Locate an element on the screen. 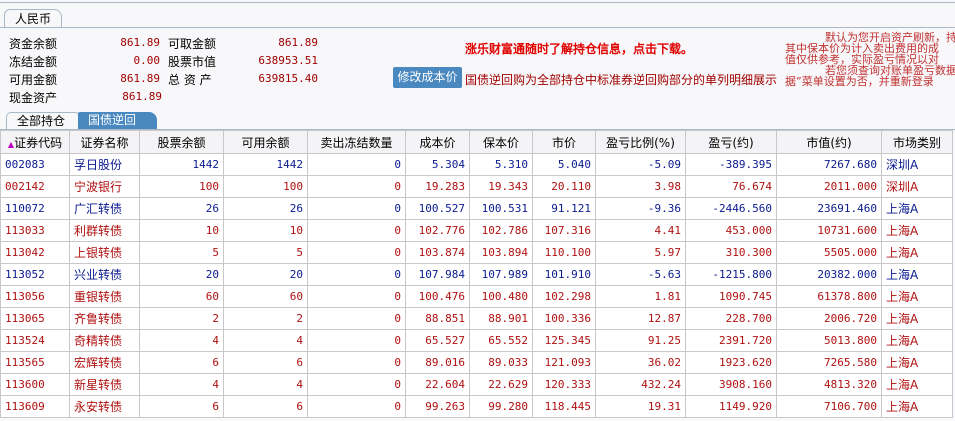 This screenshot has width=955, height=421. cell-cost-price: 22.604 is located at coordinates (437, 384).